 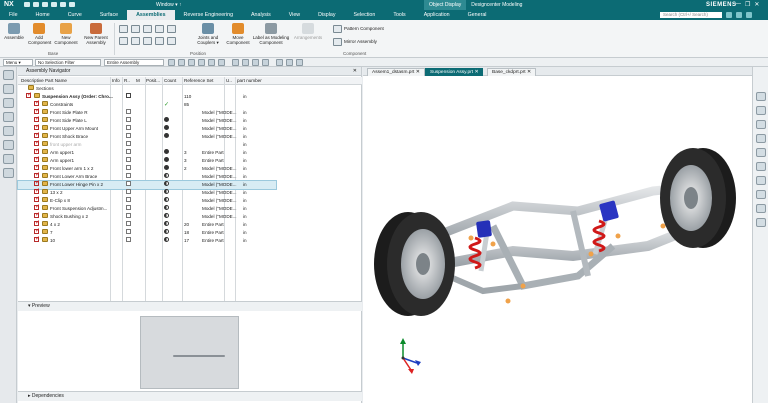 What do you see at coordinates (326, 15) in the screenshot?
I see `menu-tab: Display` at bounding box center [326, 15].